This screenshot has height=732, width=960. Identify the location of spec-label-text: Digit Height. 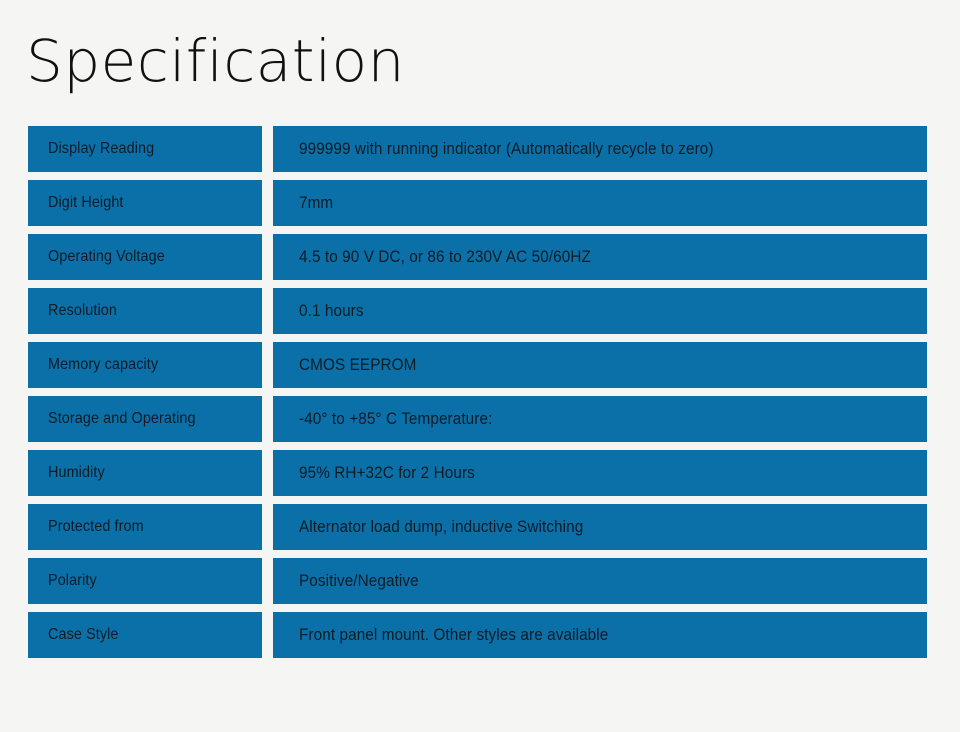
(86, 202).